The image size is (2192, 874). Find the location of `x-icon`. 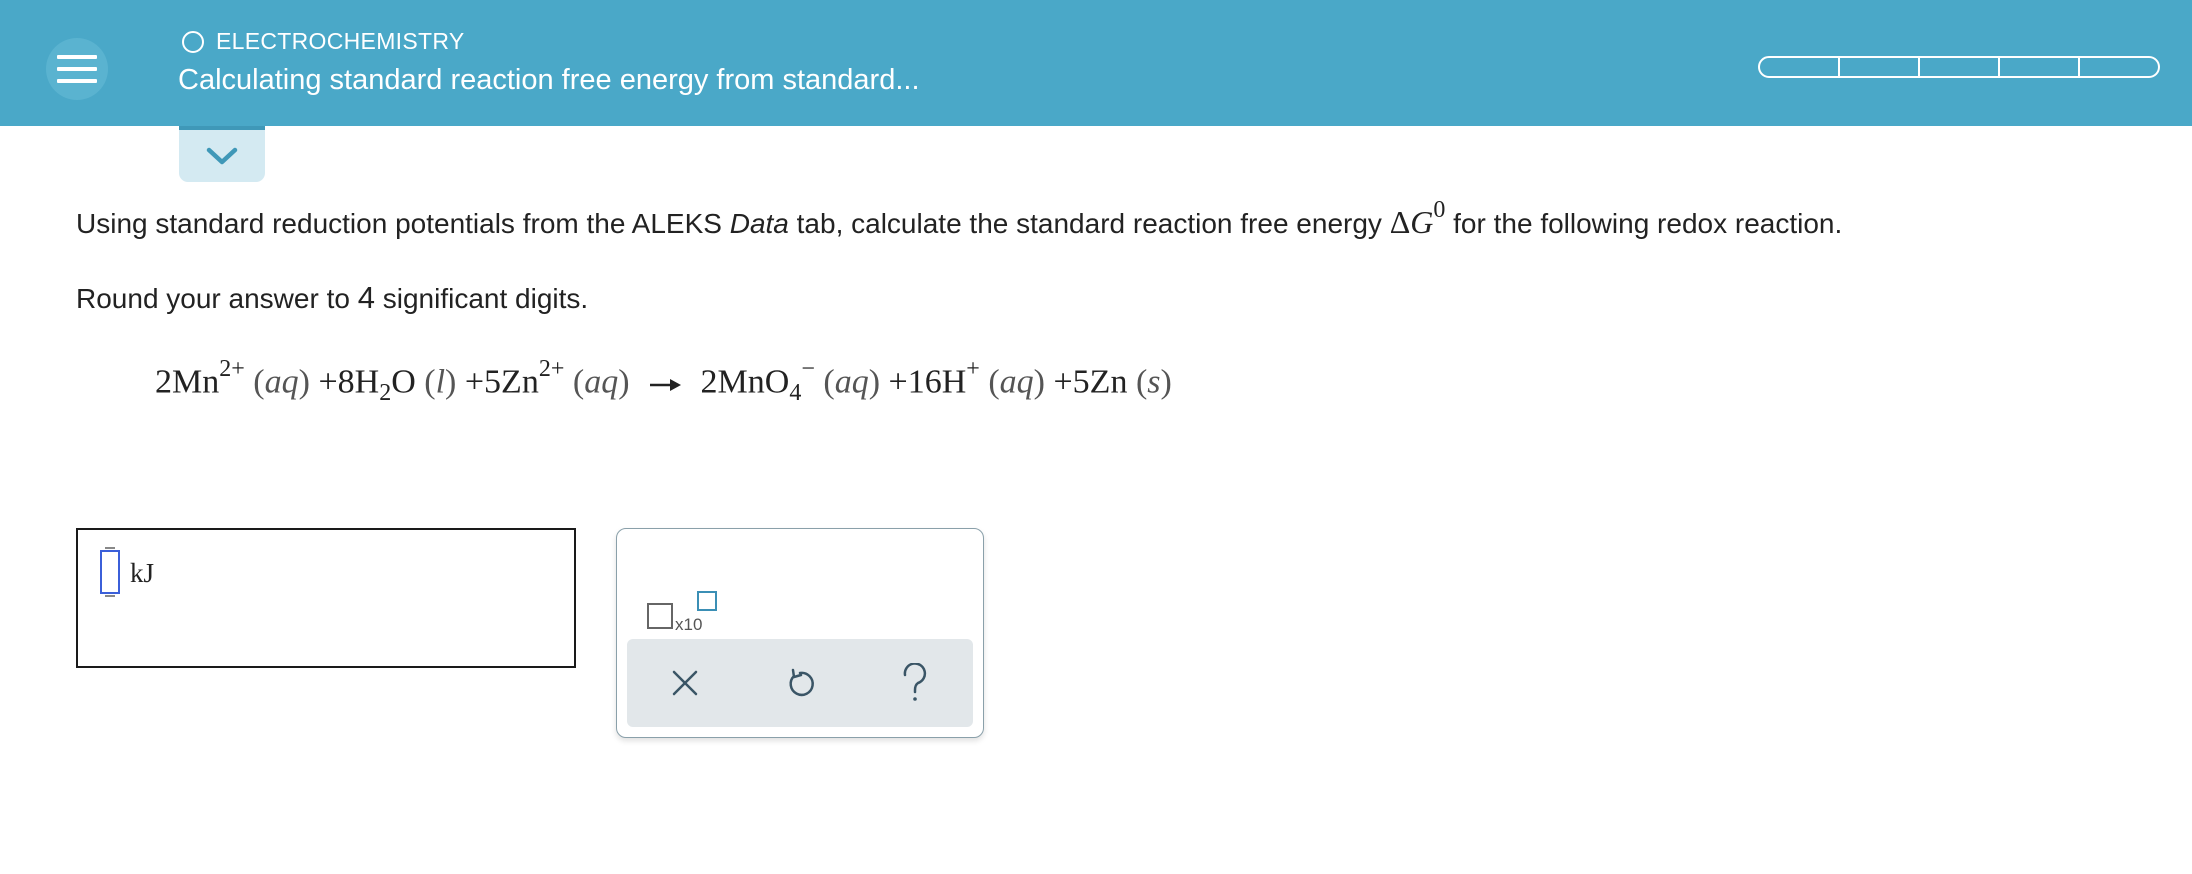

x-icon is located at coordinates (684, 683).